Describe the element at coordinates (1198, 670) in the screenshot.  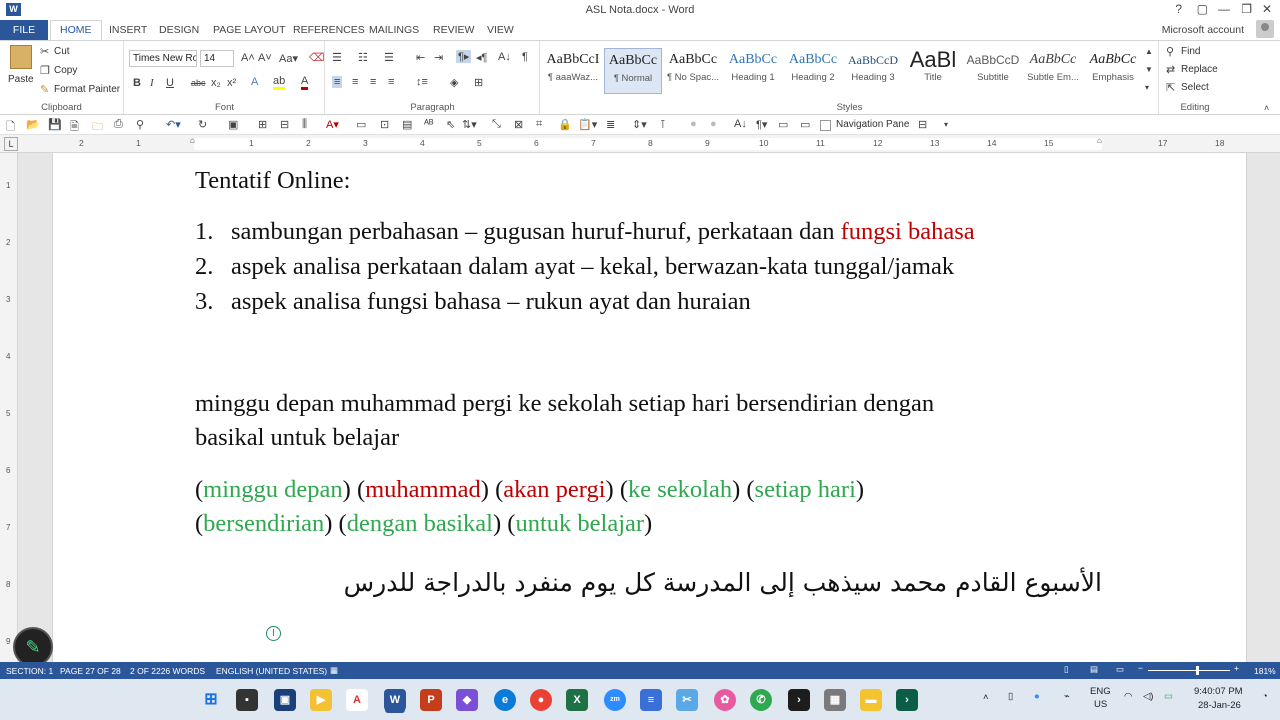
I see `zoom-slider-thumb` at that location.